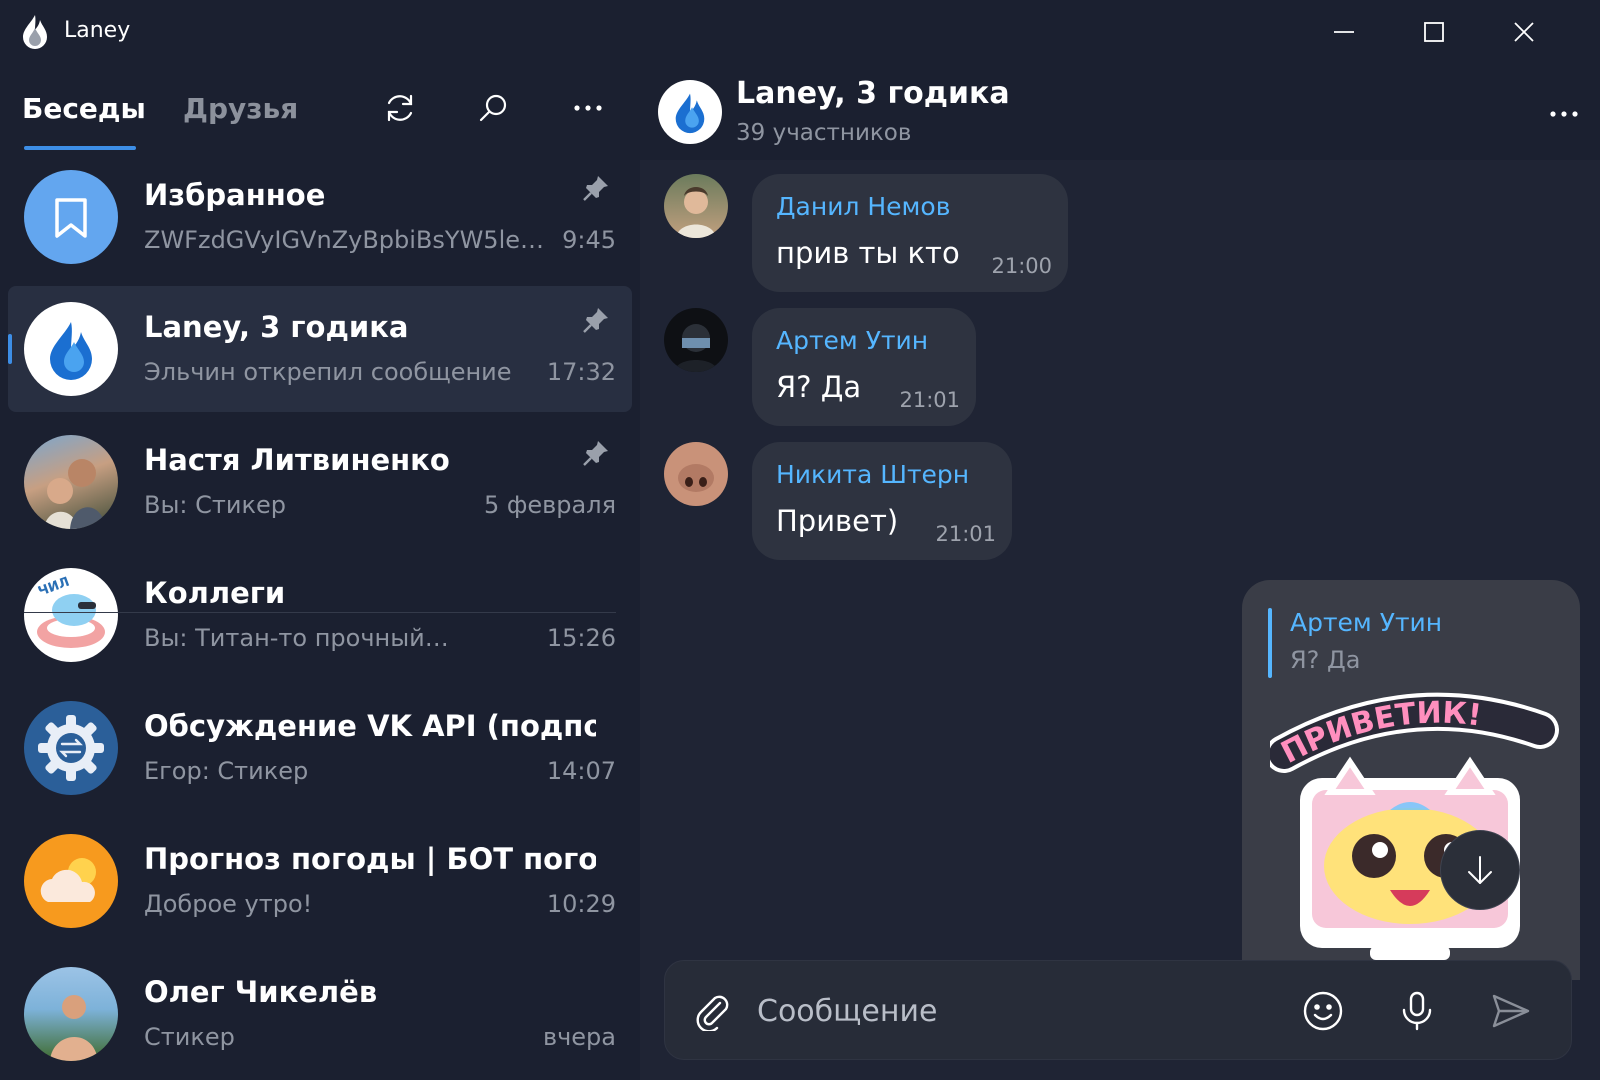 The image size is (1600, 1080). I want to click on message-sender: Никита Штерн, so click(872, 474).